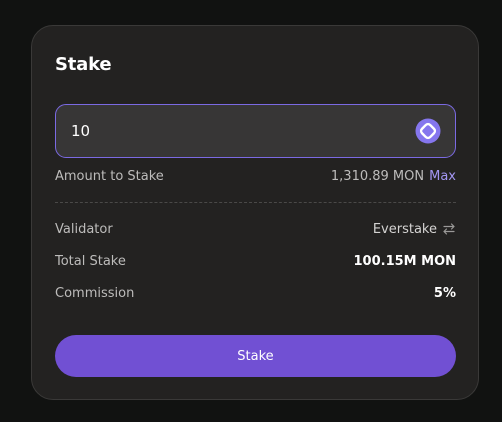 This screenshot has width=502, height=422. Describe the element at coordinates (95, 293) in the screenshot. I see `commission-label: Commission` at that location.